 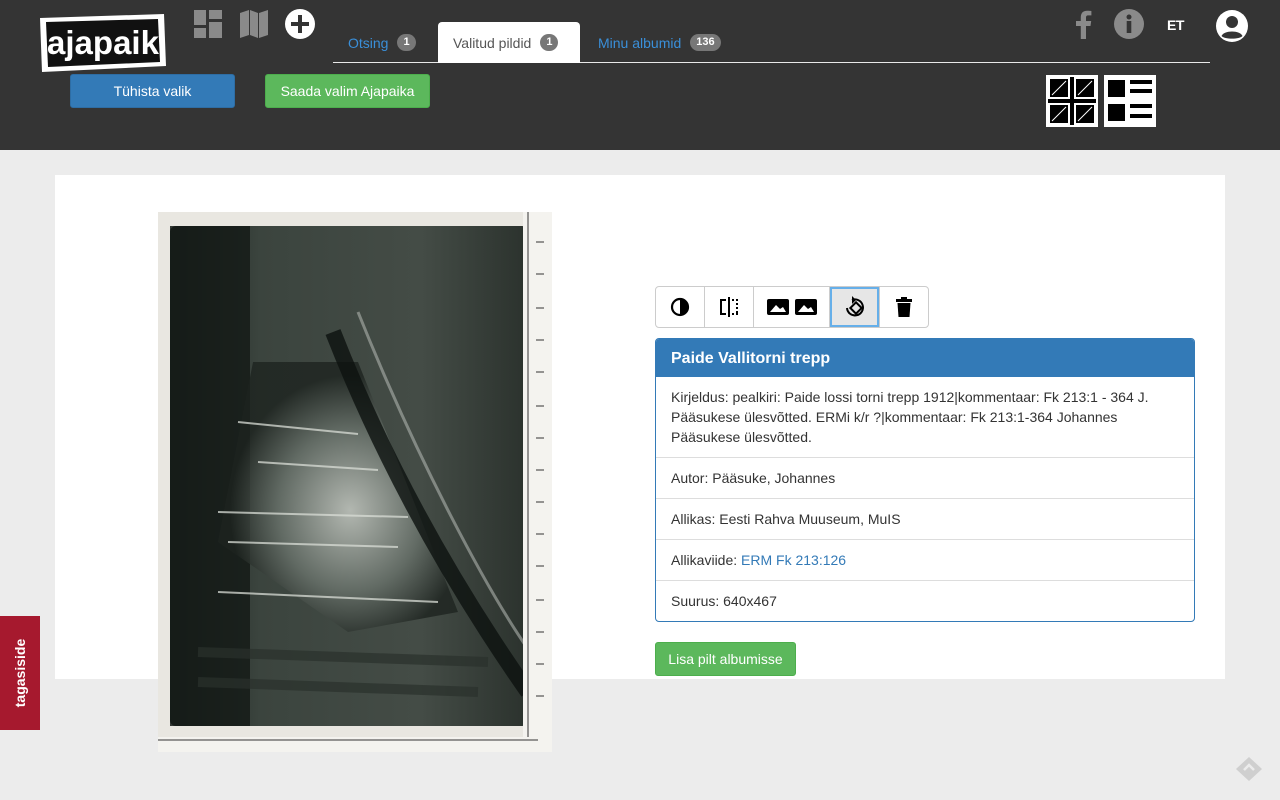 I want to click on tab-my-albums-label: Minu albumid, so click(x=640, y=42).